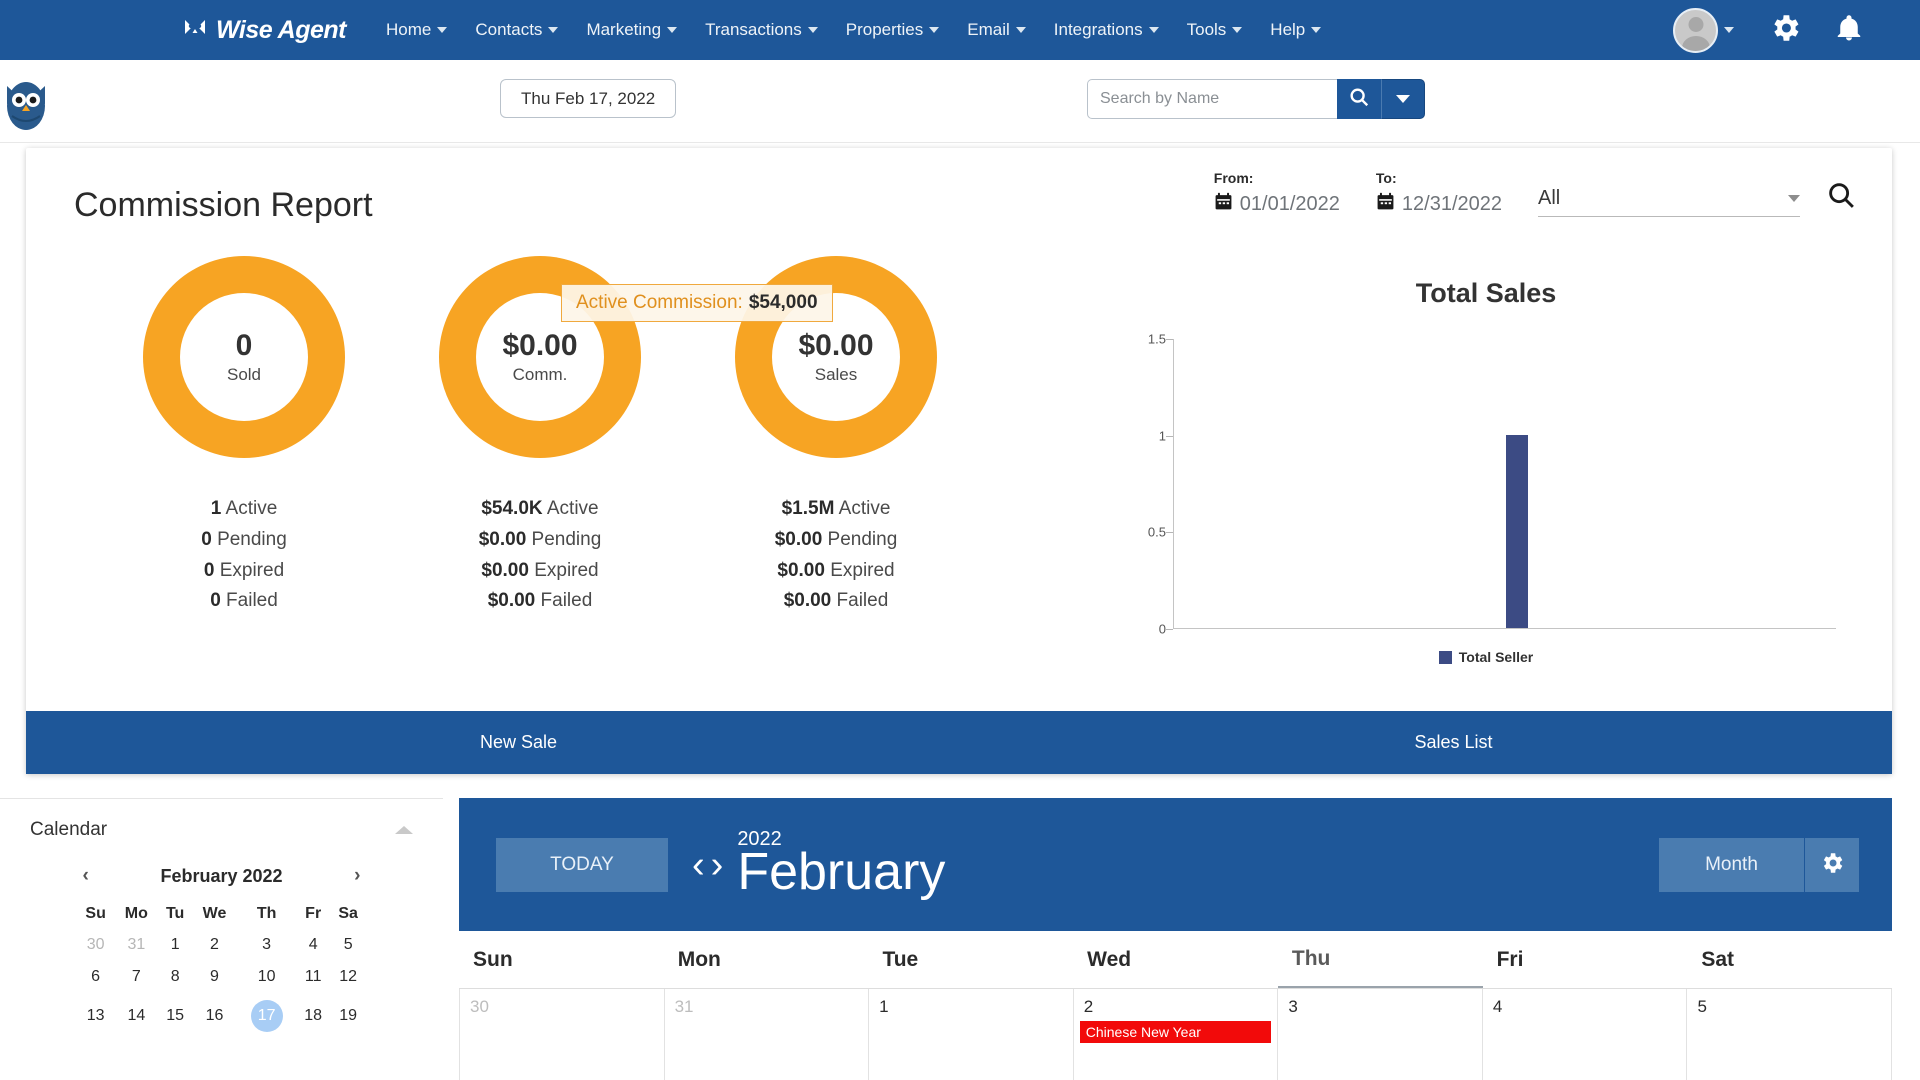  Describe the element at coordinates (348, 1016) in the screenshot. I see `mini-calendar-day: 19` at that location.